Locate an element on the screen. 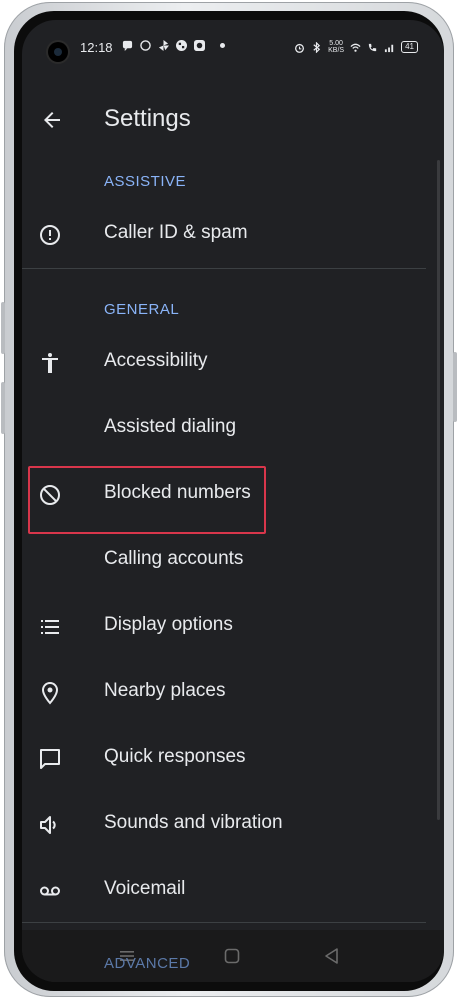  battery-indicator: 41 is located at coordinates (409, 47).